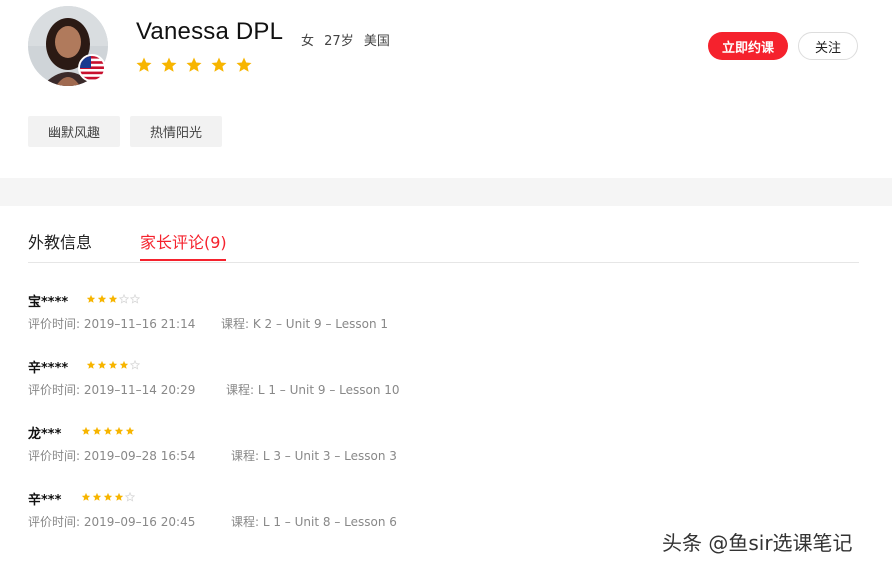 Image resolution: width=892 pixels, height=568 pixels. I want to click on review-course: 课程: L 1 – Unit 9 – Lesson 10, so click(313, 390).